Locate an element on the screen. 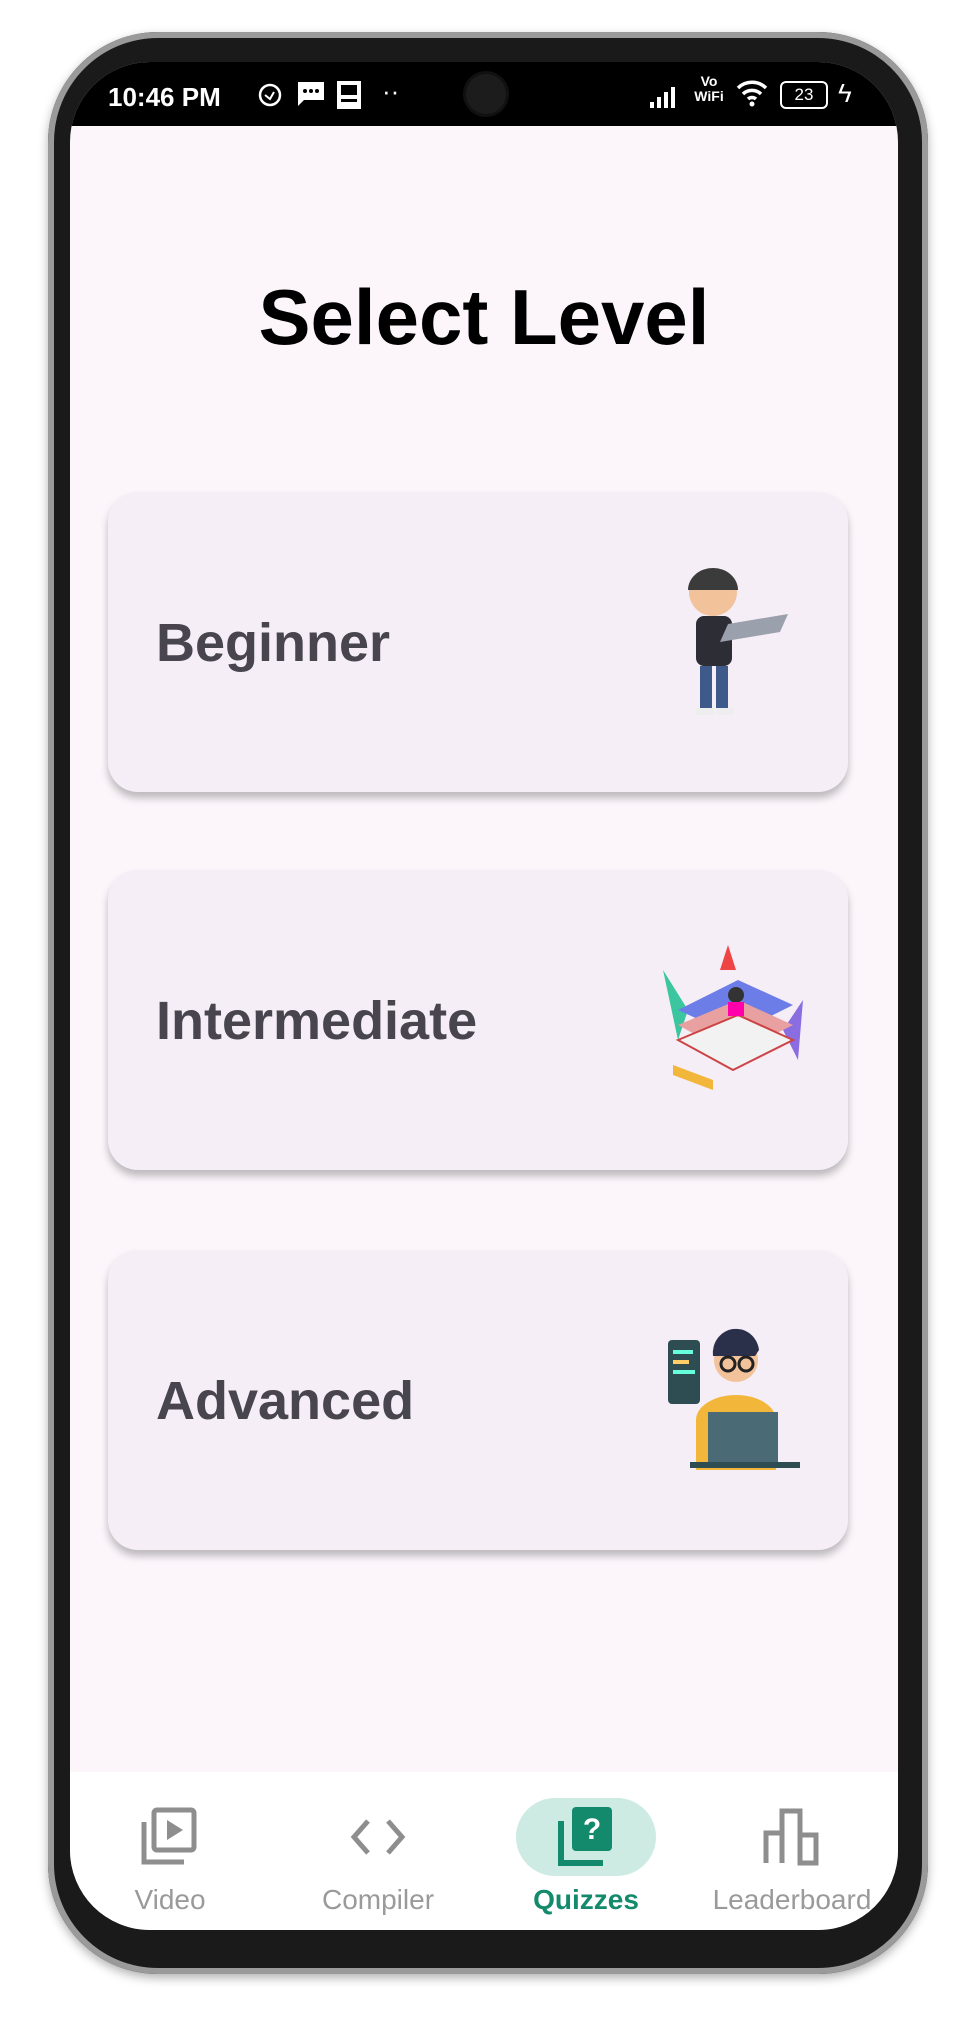 Image resolution: width=973 pixels, height=2021 pixels. active-tab-indicator: ? is located at coordinates (586, 1837).